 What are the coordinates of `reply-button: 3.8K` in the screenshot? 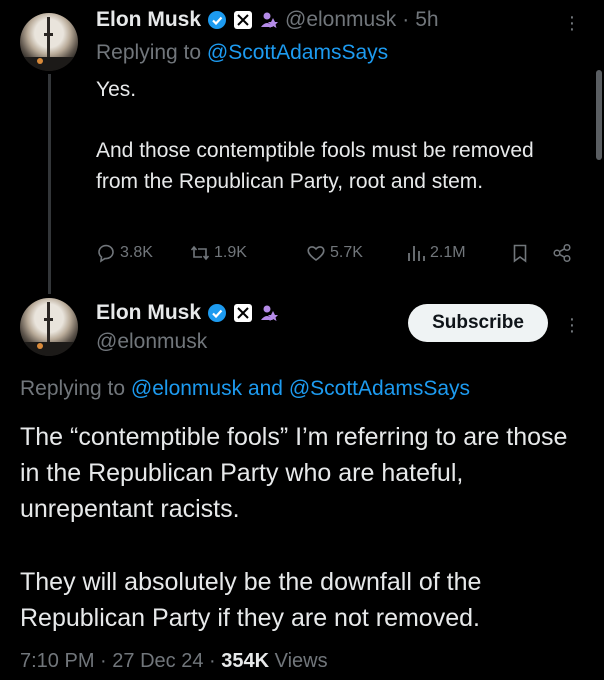 It's located at (124, 253).